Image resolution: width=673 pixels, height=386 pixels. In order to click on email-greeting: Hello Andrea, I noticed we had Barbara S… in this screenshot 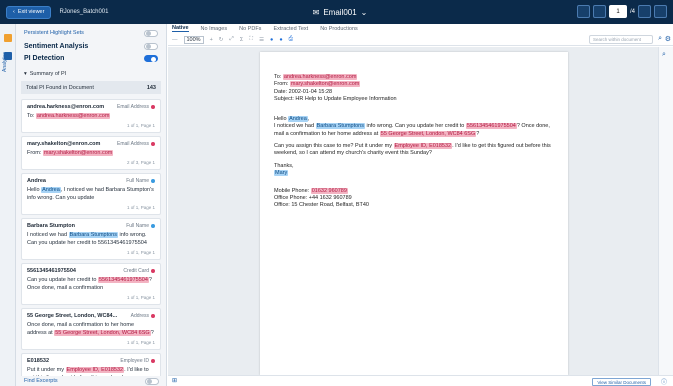, I will do `click(414, 126)`.